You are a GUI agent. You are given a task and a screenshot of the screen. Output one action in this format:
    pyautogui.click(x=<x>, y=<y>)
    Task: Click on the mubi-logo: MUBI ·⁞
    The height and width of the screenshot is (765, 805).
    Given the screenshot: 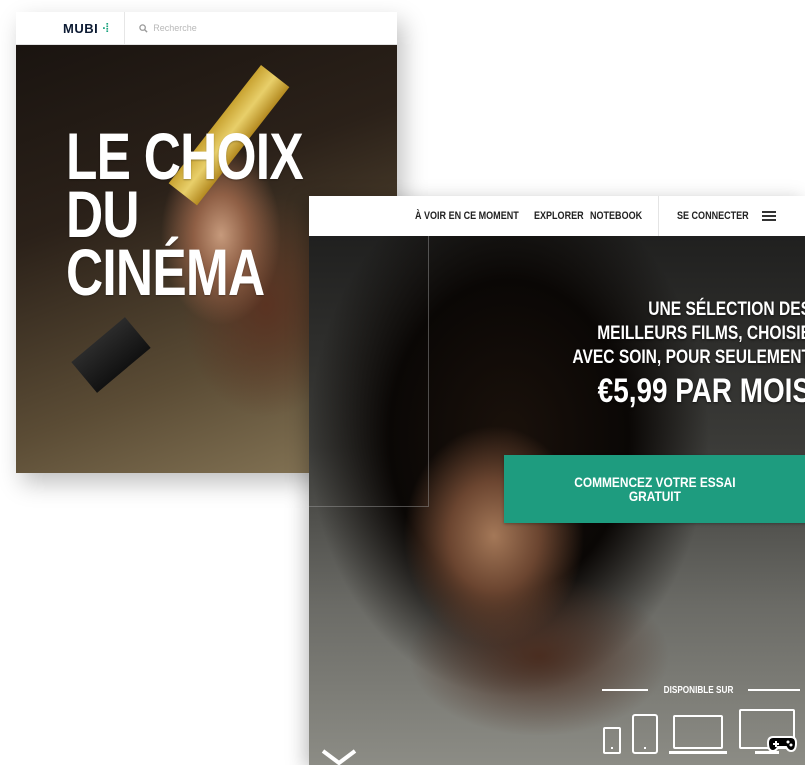 What is the action you would take?
    pyautogui.click(x=86, y=28)
    